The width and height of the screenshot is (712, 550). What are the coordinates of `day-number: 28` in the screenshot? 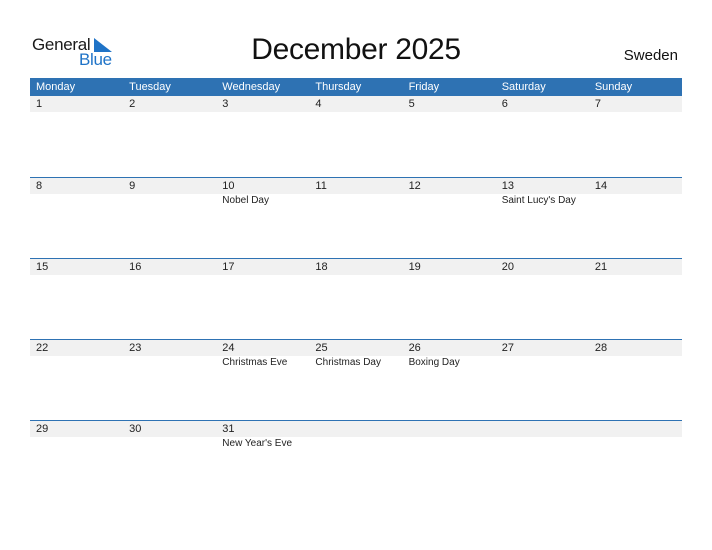 It's located at (601, 348).